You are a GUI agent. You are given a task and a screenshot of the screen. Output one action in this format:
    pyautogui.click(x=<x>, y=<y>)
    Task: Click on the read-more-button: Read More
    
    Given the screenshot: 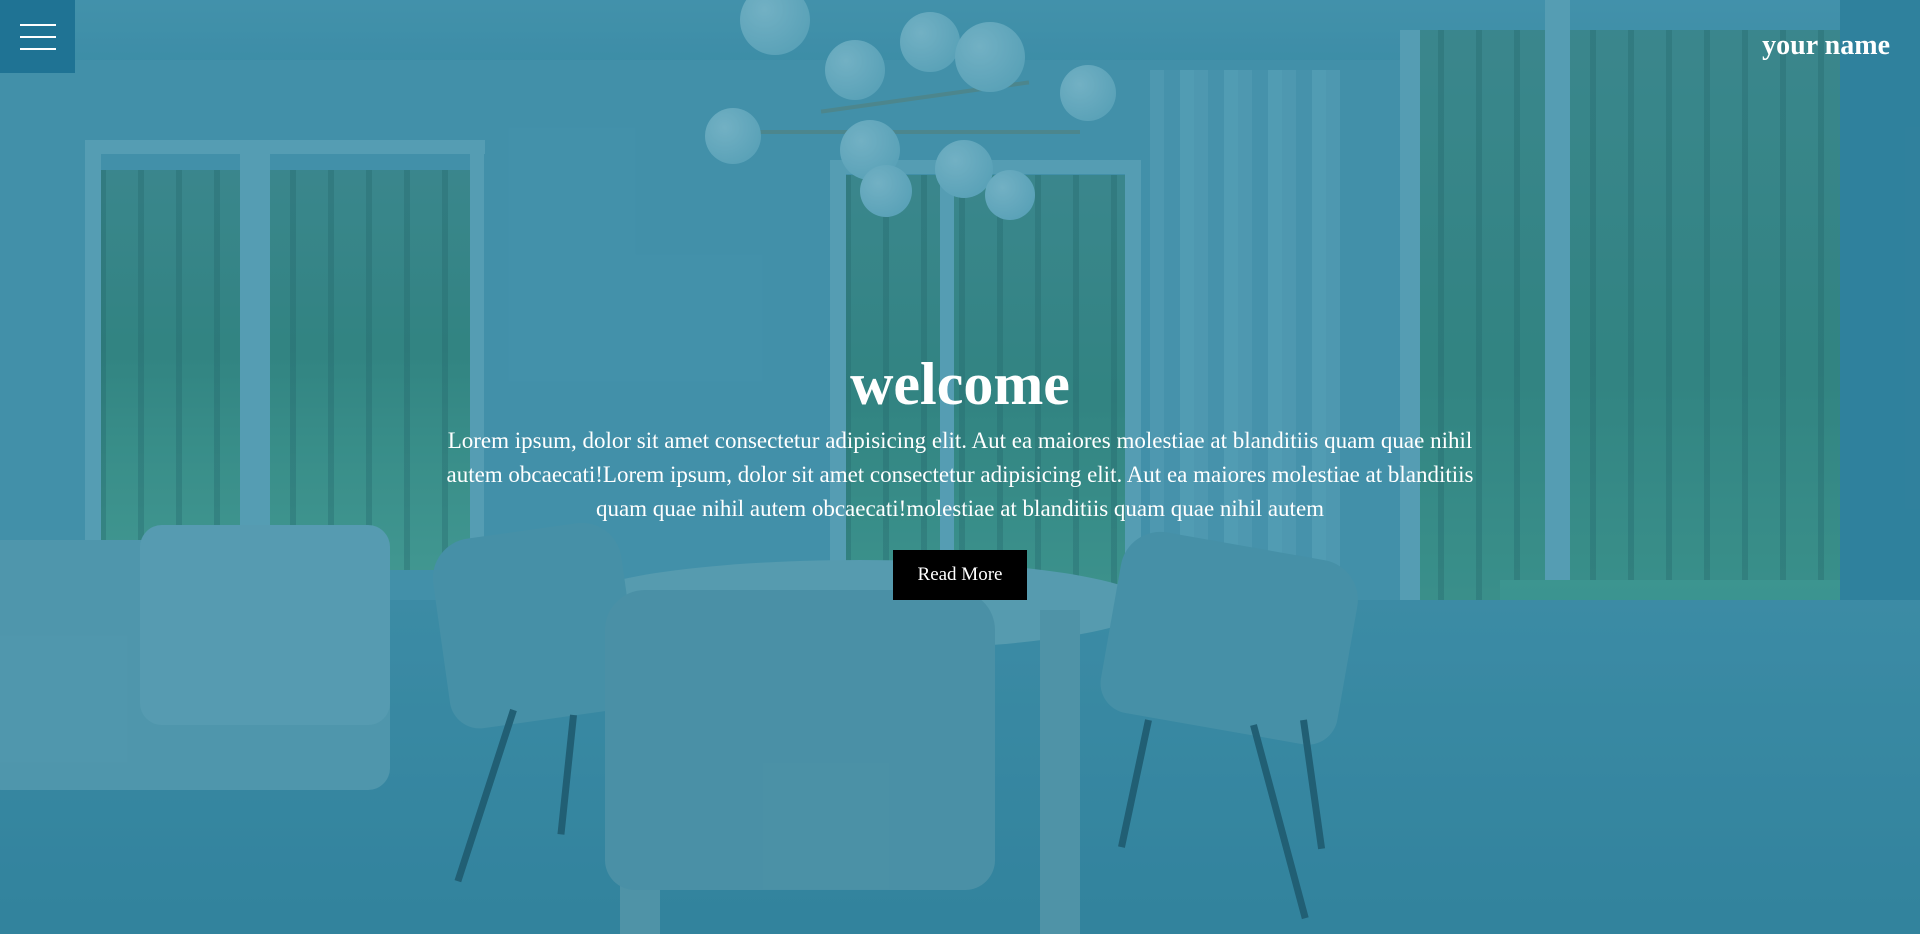 What is the action you would take?
    pyautogui.click(x=960, y=575)
    